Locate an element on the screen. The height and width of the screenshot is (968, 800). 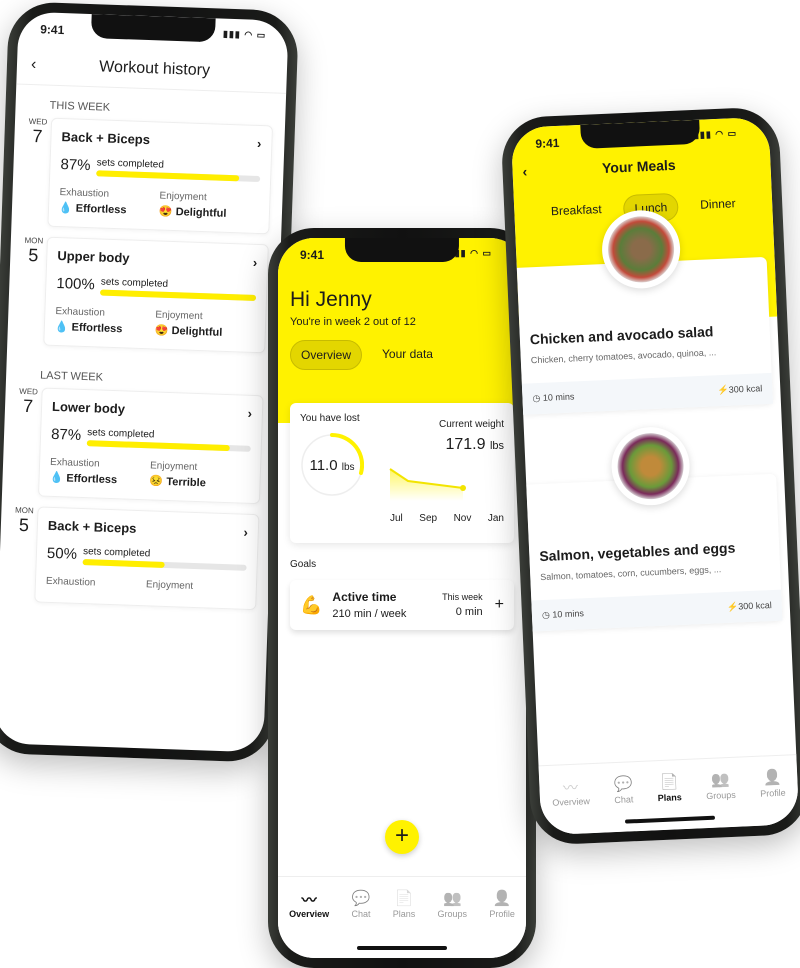
tab-dinner: Dinner is located at coordinates (718, 205).